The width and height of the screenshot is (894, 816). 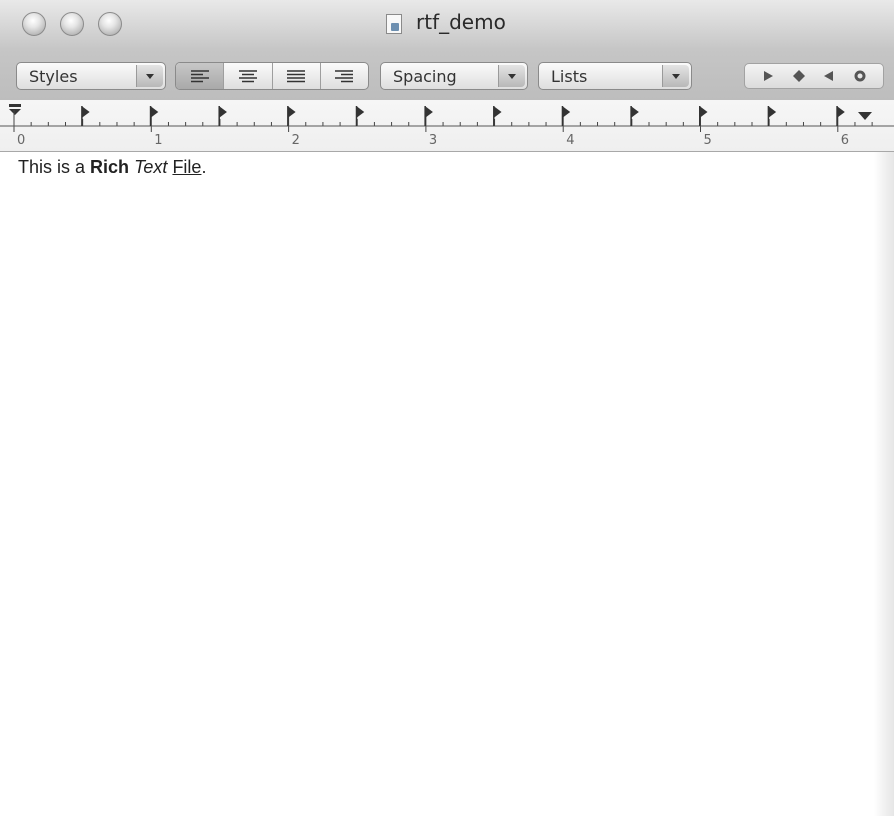 I want to click on document-paragraph: This is a Rich Text File., so click(x=112, y=167).